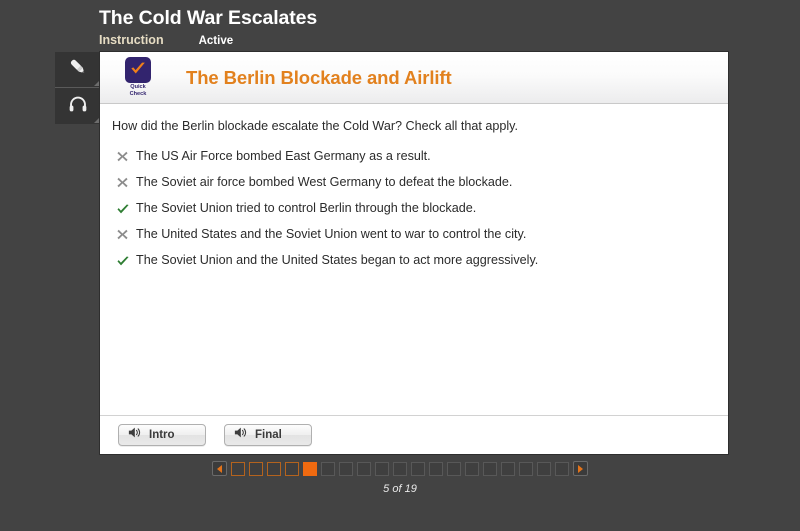 The width and height of the screenshot is (800, 531). I want to click on orange-checkmark-icon, so click(138, 70).